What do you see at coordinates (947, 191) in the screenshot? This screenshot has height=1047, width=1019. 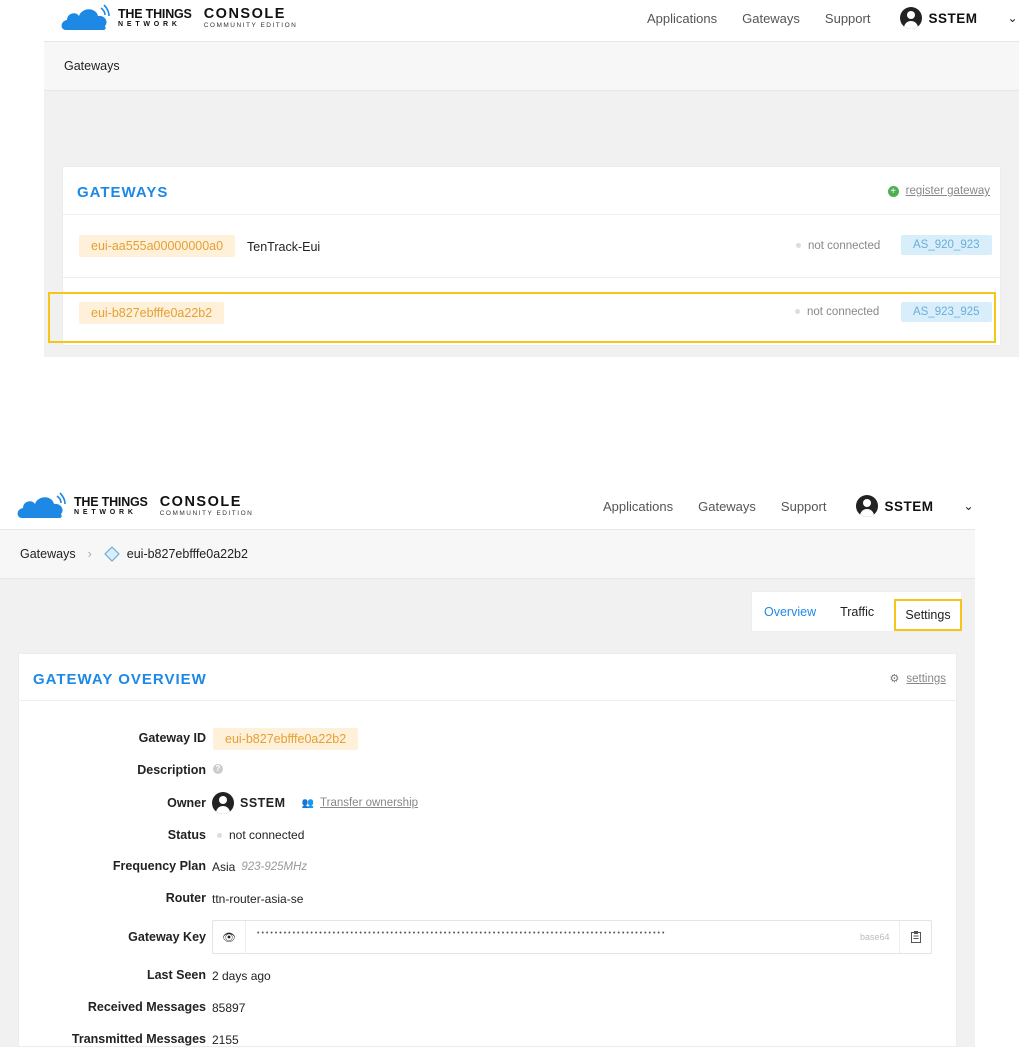 I see `register-gateway-label: register gateway` at bounding box center [947, 191].